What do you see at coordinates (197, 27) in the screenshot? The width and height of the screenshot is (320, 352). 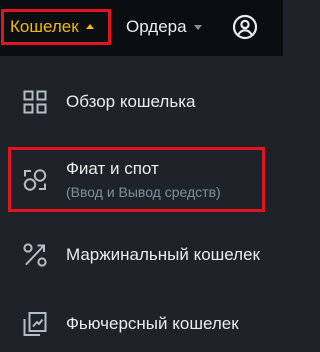 I see `caret-down-icon` at bounding box center [197, 27].